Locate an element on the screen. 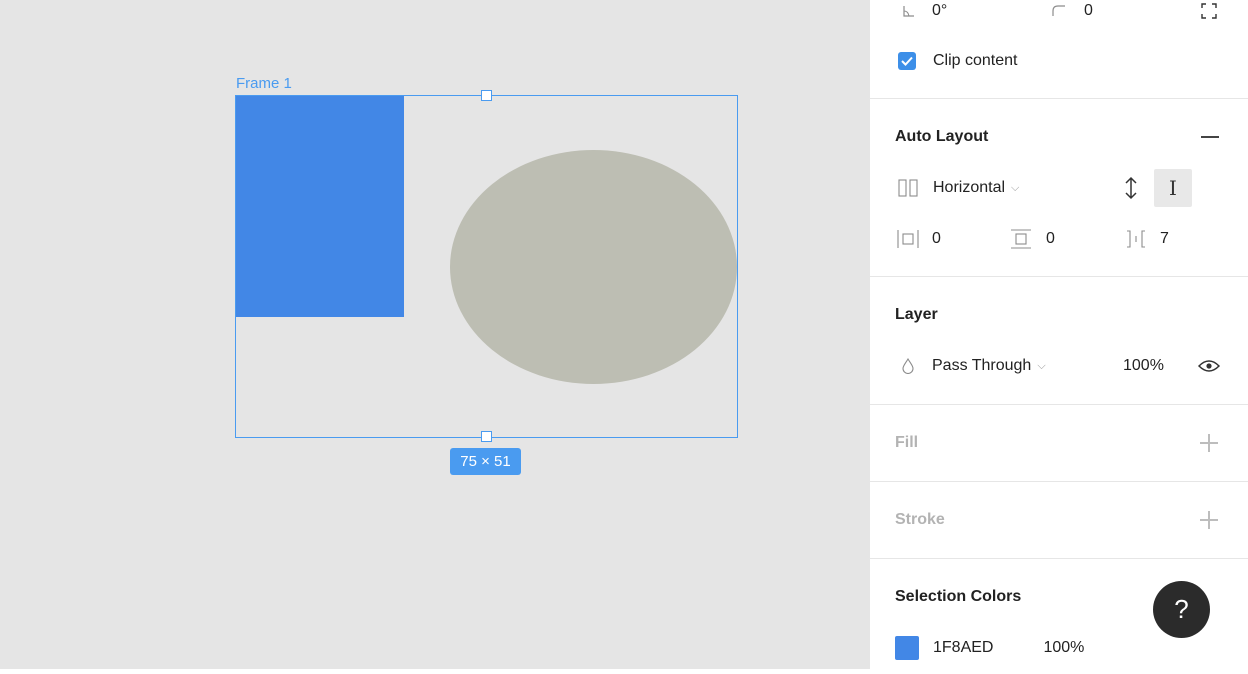 The width and height of the screenshot is (1248, 674). expand-corners-icon is located at coordinates (1209, 11).